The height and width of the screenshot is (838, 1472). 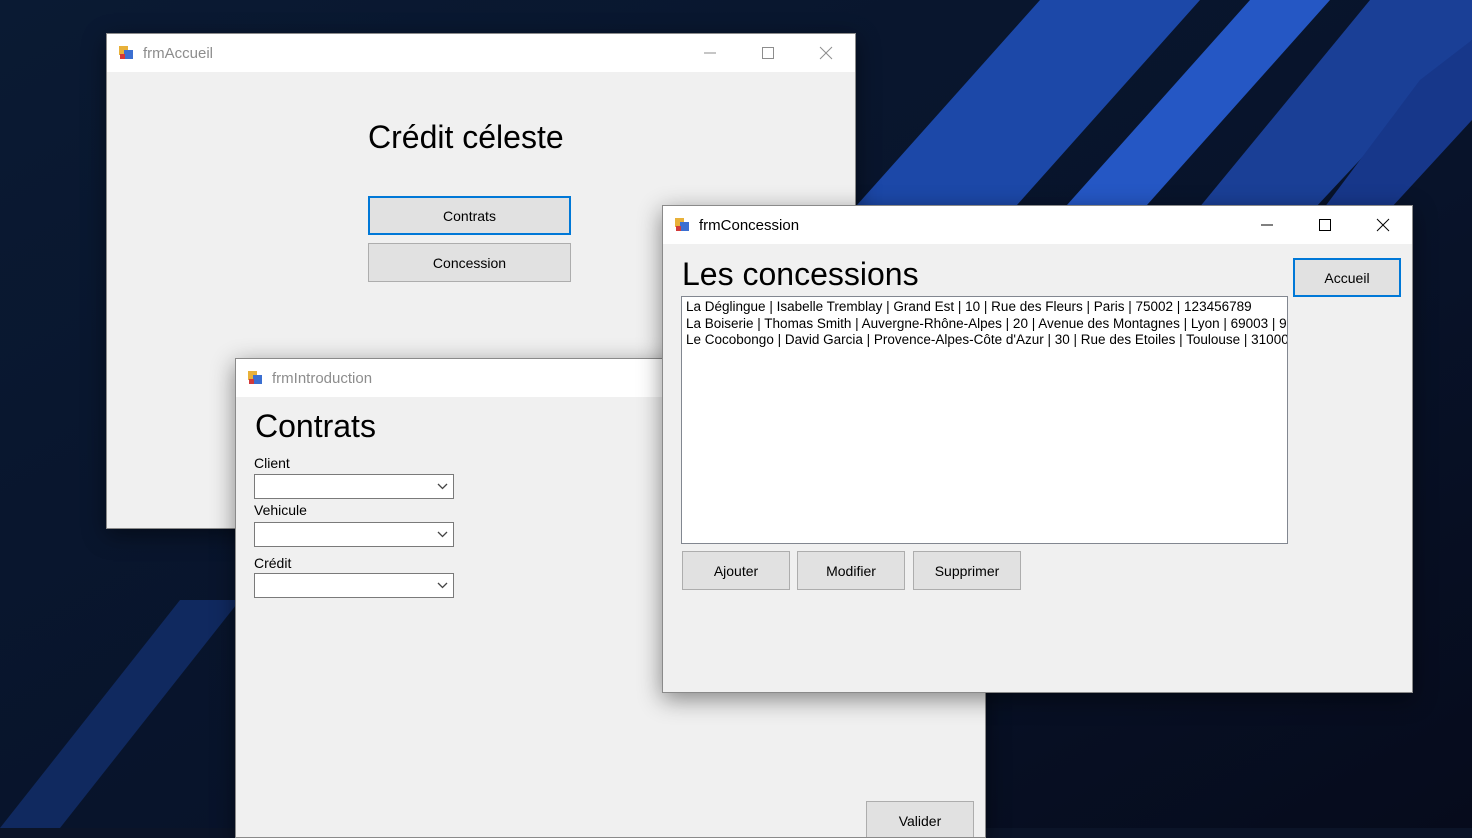 I want to click on window-title: frmConcession, so click(x=749, y=225).